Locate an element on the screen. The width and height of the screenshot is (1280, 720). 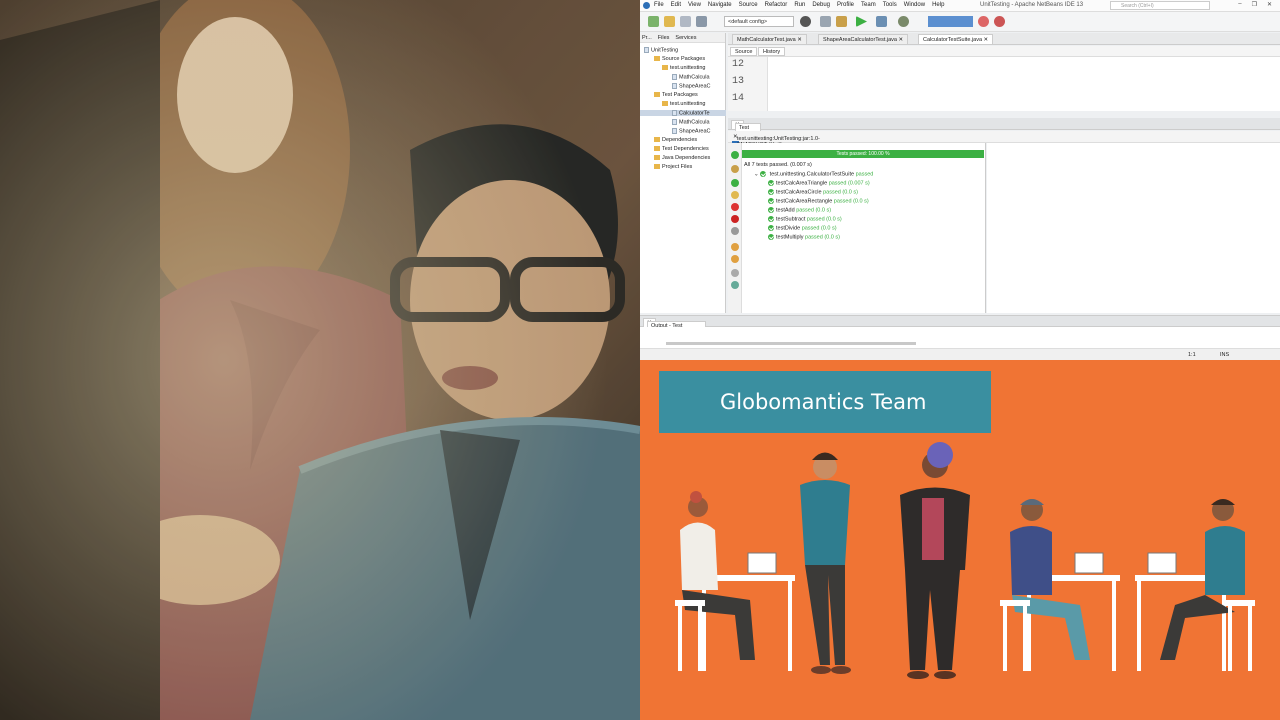
code-editor: 12 13 14 is located at coordinates (1004, 84).